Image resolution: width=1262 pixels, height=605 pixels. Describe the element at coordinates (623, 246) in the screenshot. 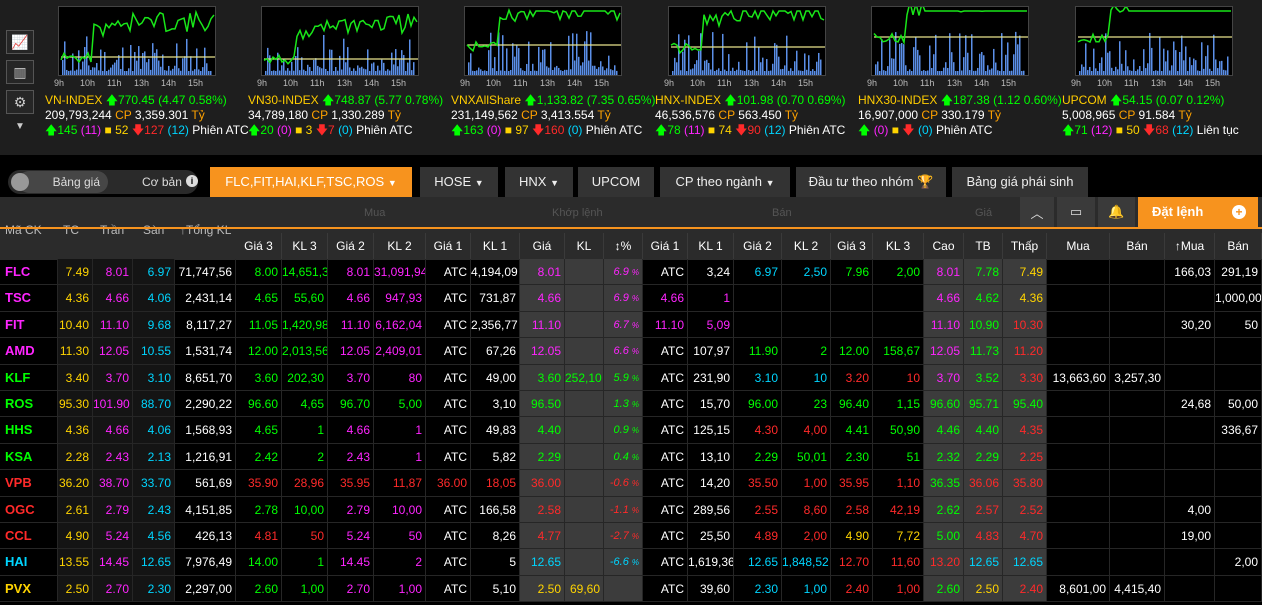

I see `col-header: ↕%` at that location.